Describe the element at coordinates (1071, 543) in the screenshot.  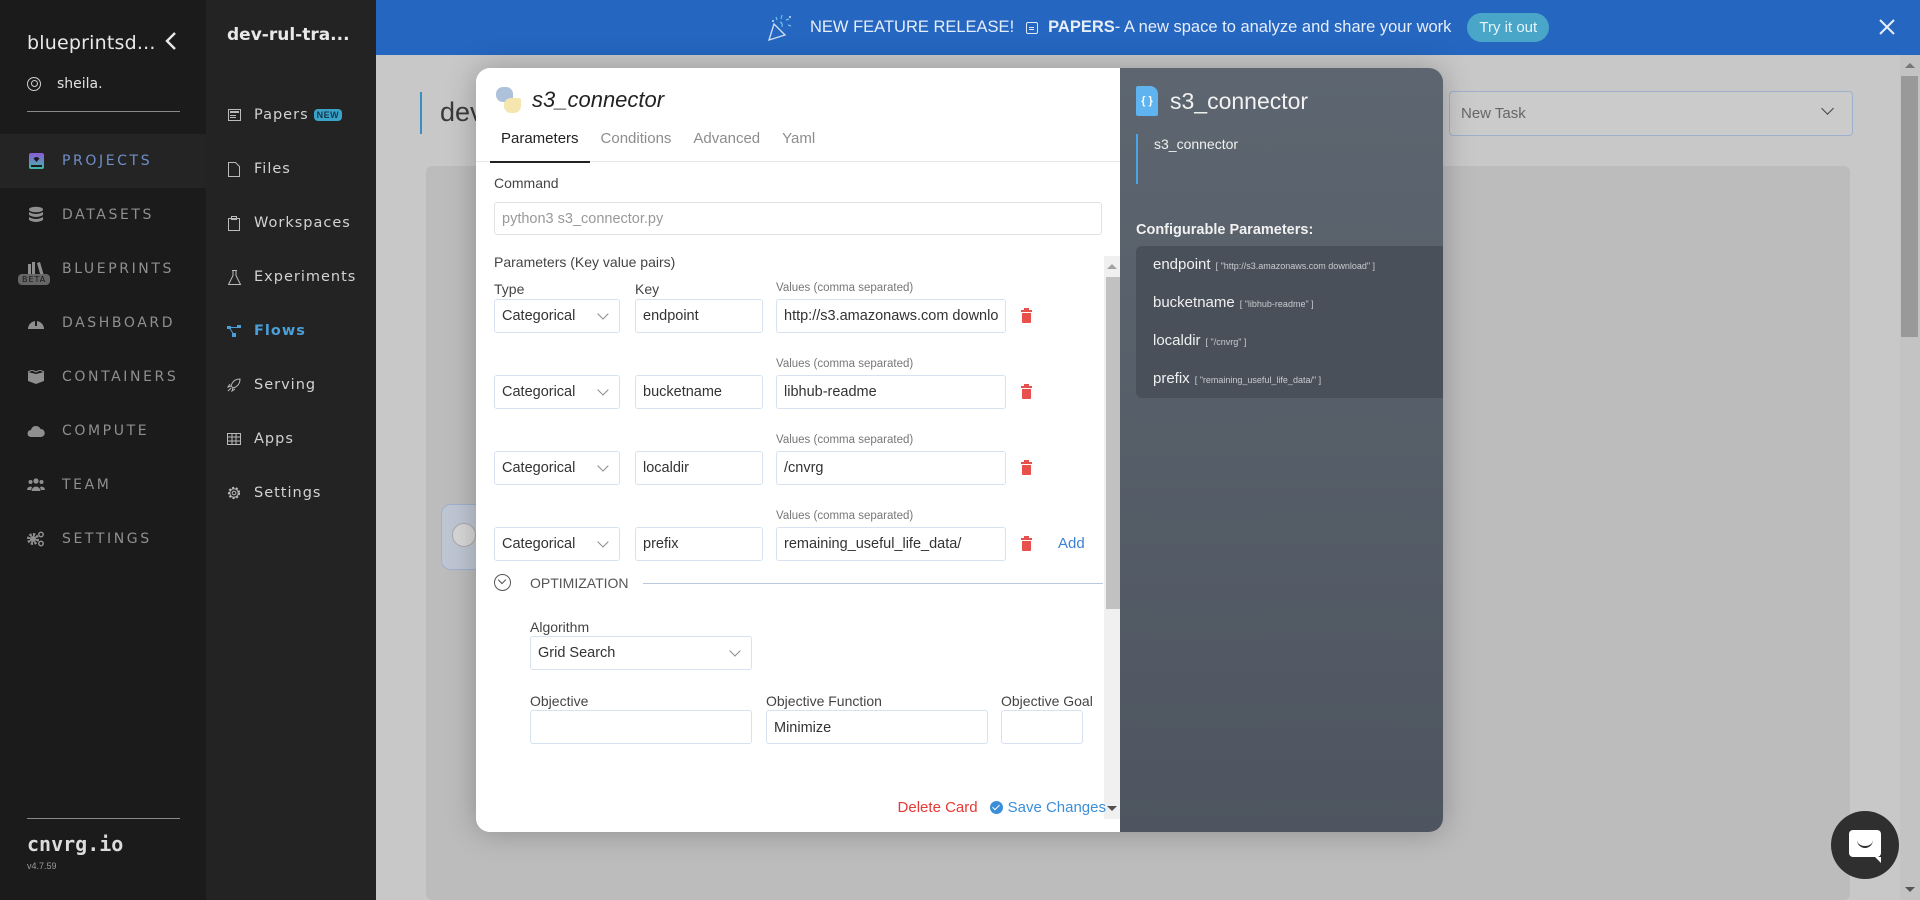
I see `add-param-button: Add` at that location.